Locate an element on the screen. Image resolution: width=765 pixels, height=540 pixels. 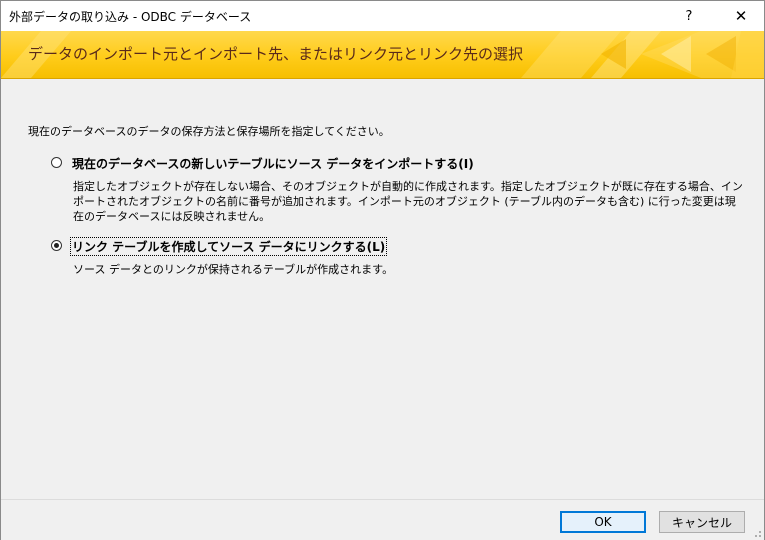
radio-import is located at coordinates (56, 162).